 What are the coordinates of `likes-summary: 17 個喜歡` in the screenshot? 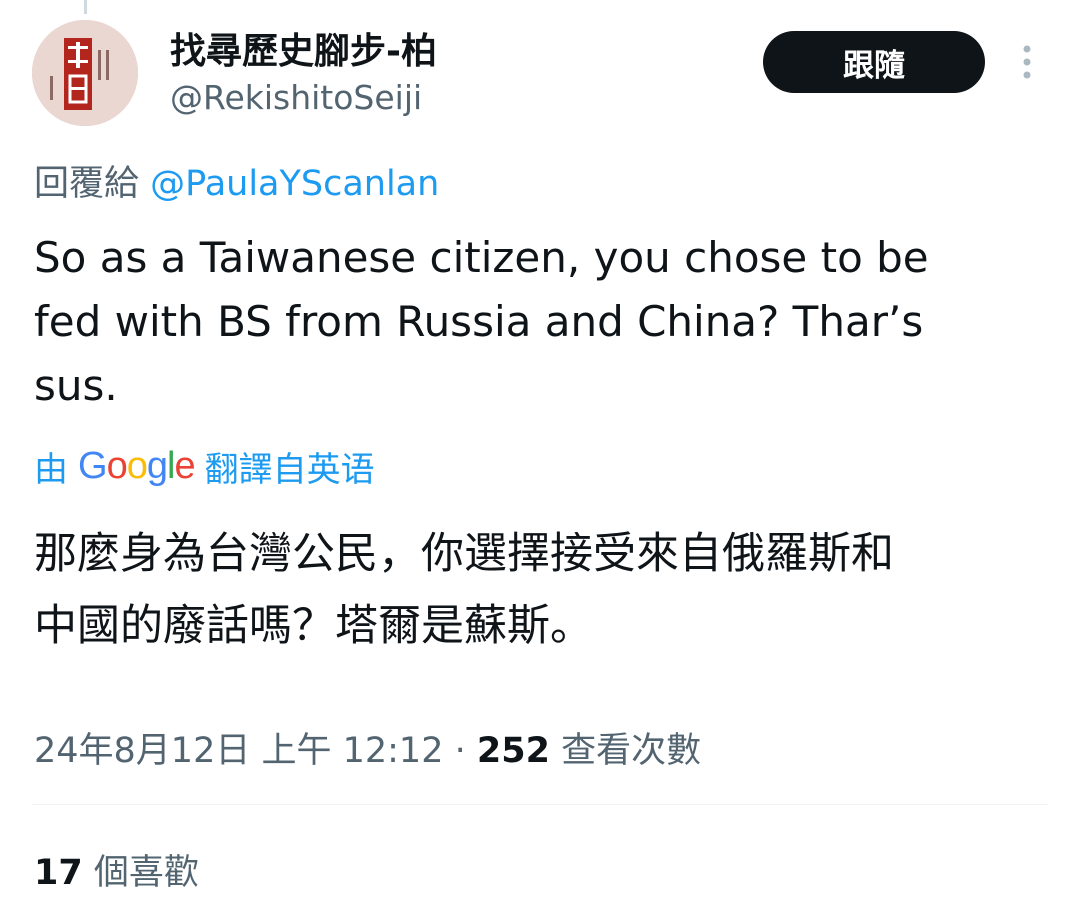 It's located at (116, 869).